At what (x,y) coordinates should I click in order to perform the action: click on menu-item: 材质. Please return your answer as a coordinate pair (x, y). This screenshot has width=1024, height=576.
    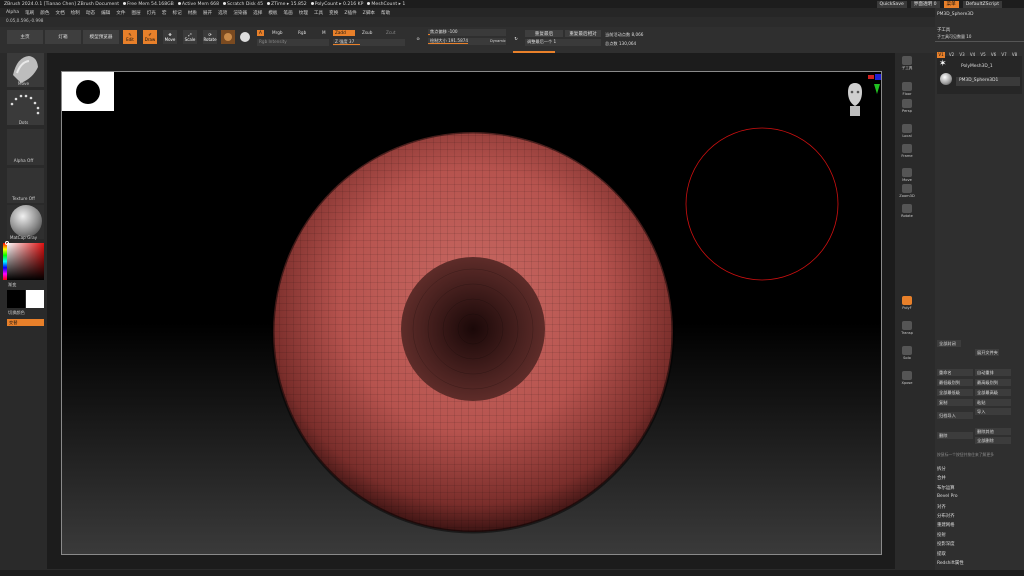
    Looking at the image, I should click on (192, 13).